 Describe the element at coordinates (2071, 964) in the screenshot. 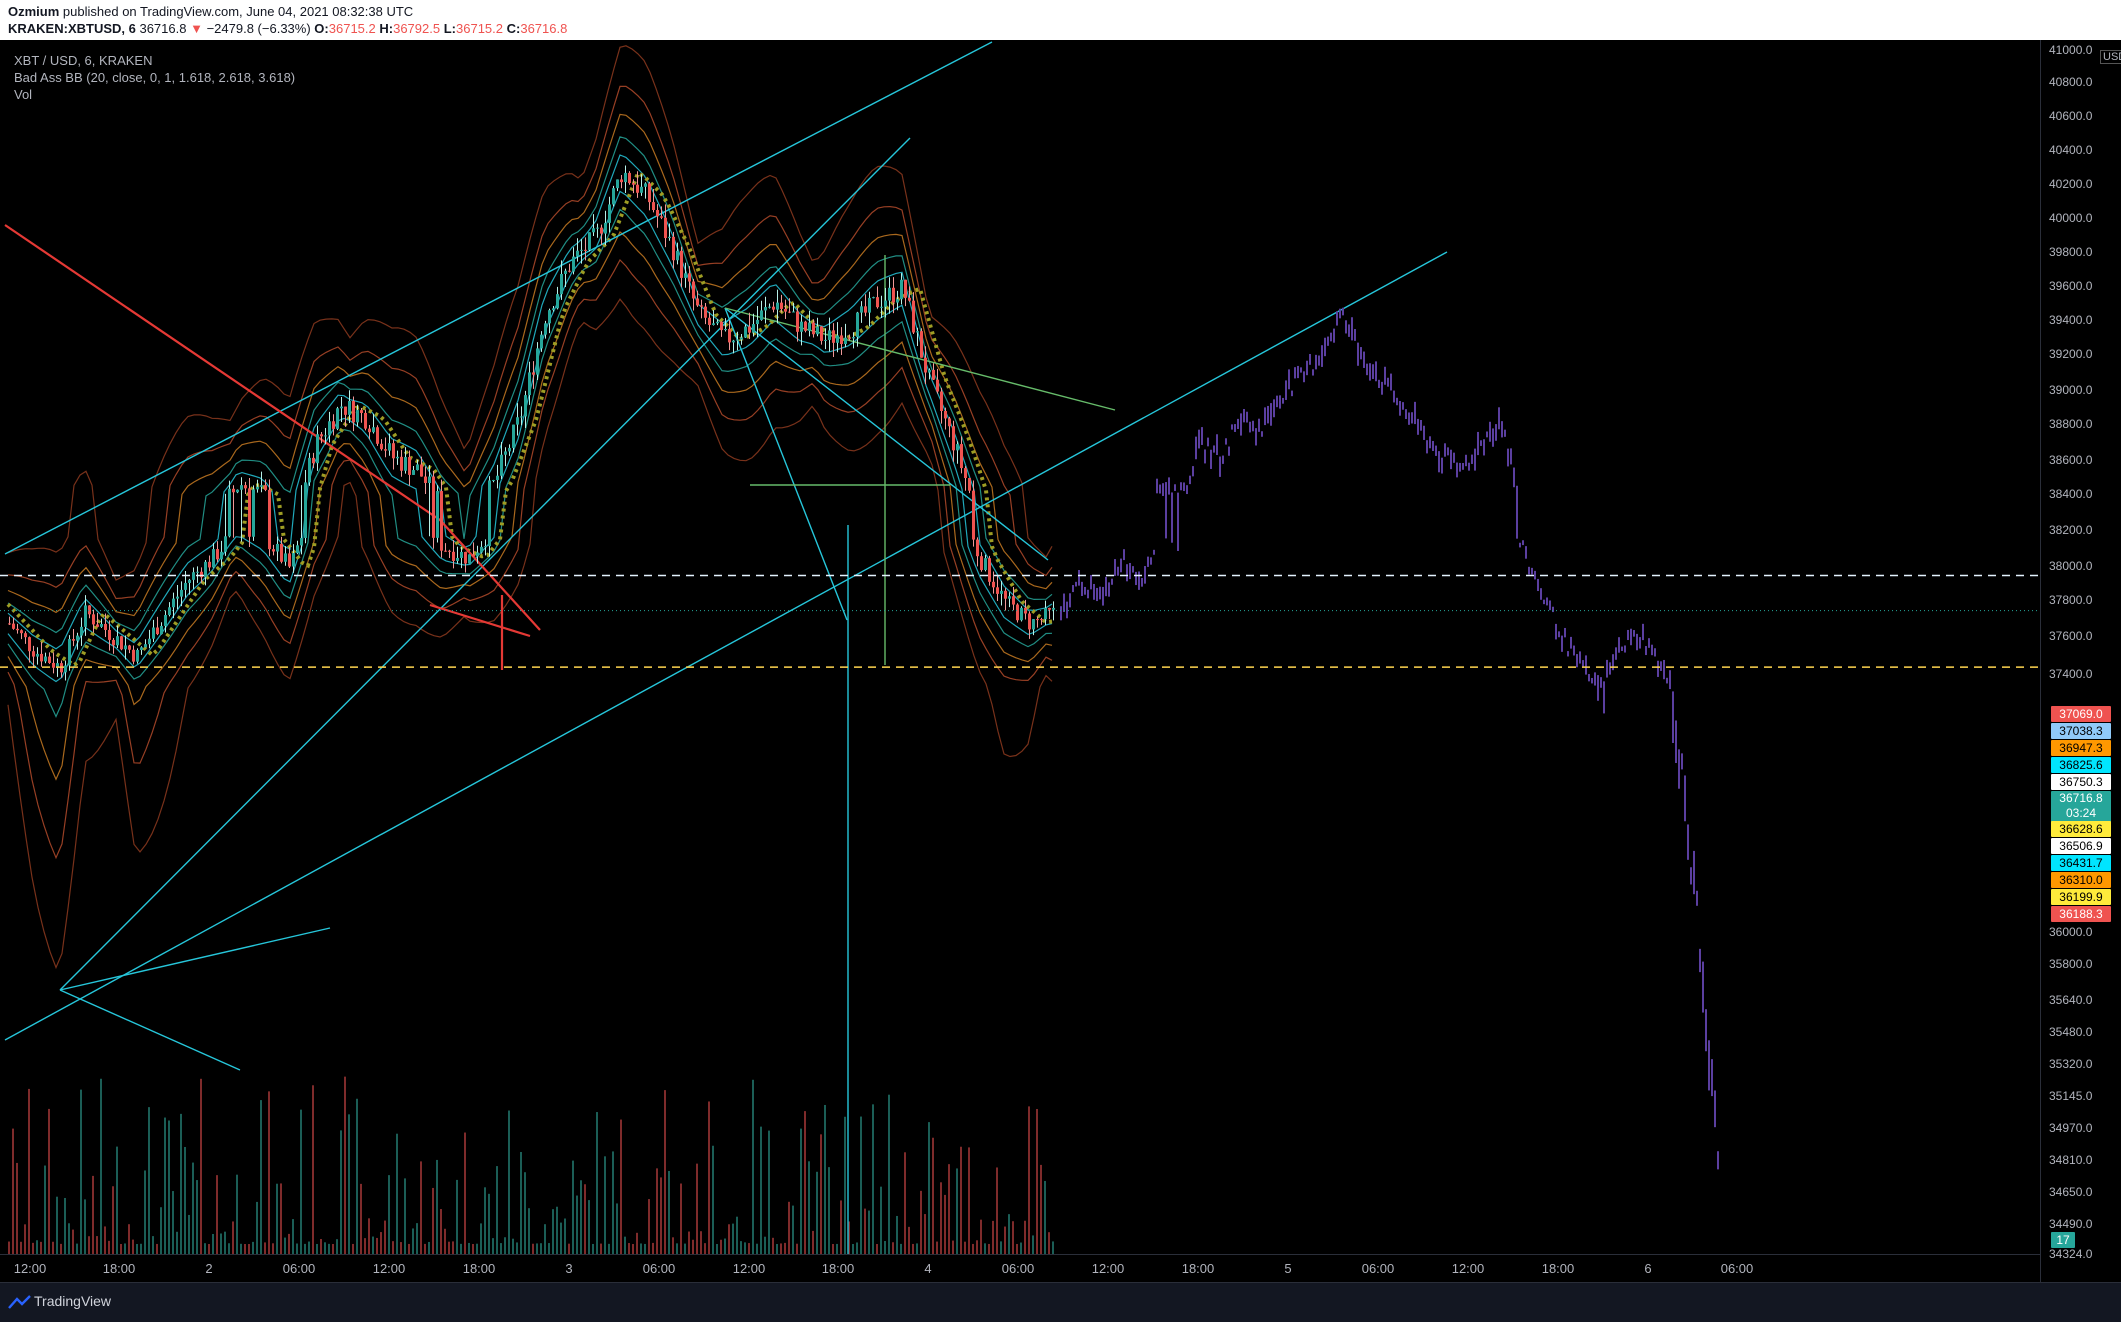

I see `price-tick: 35800.0` at that location.